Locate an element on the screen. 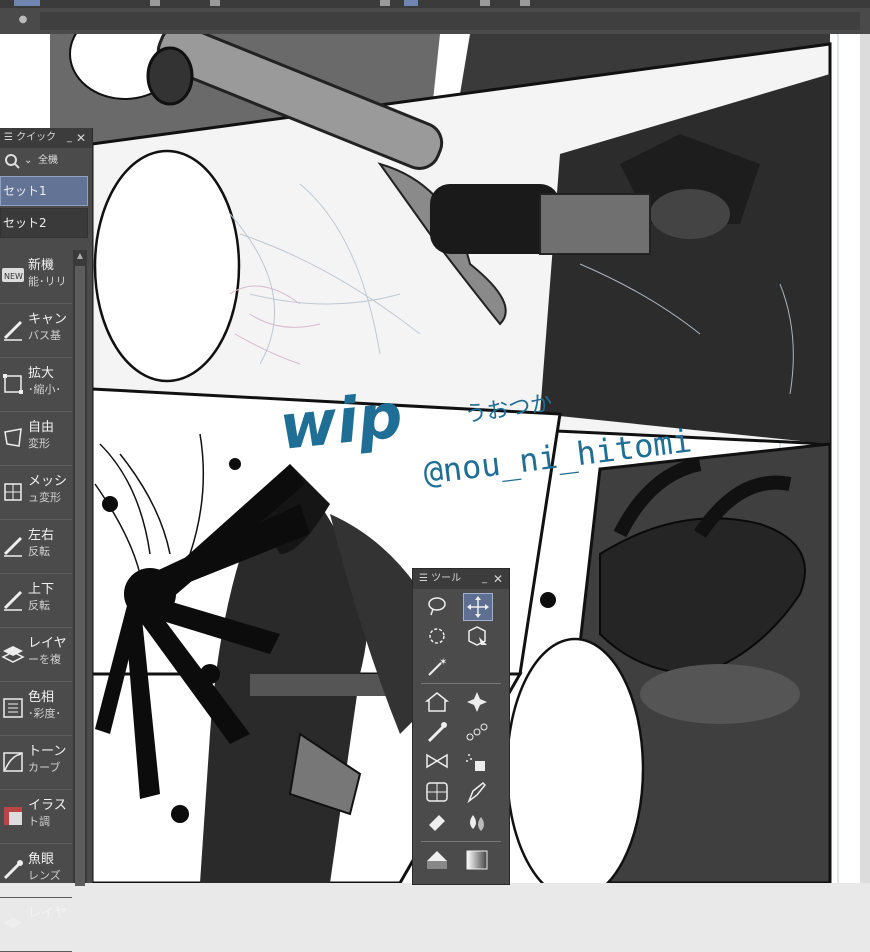 The image size is (870, 952). flip-vertical-icon is located at coordinates (13, 600).